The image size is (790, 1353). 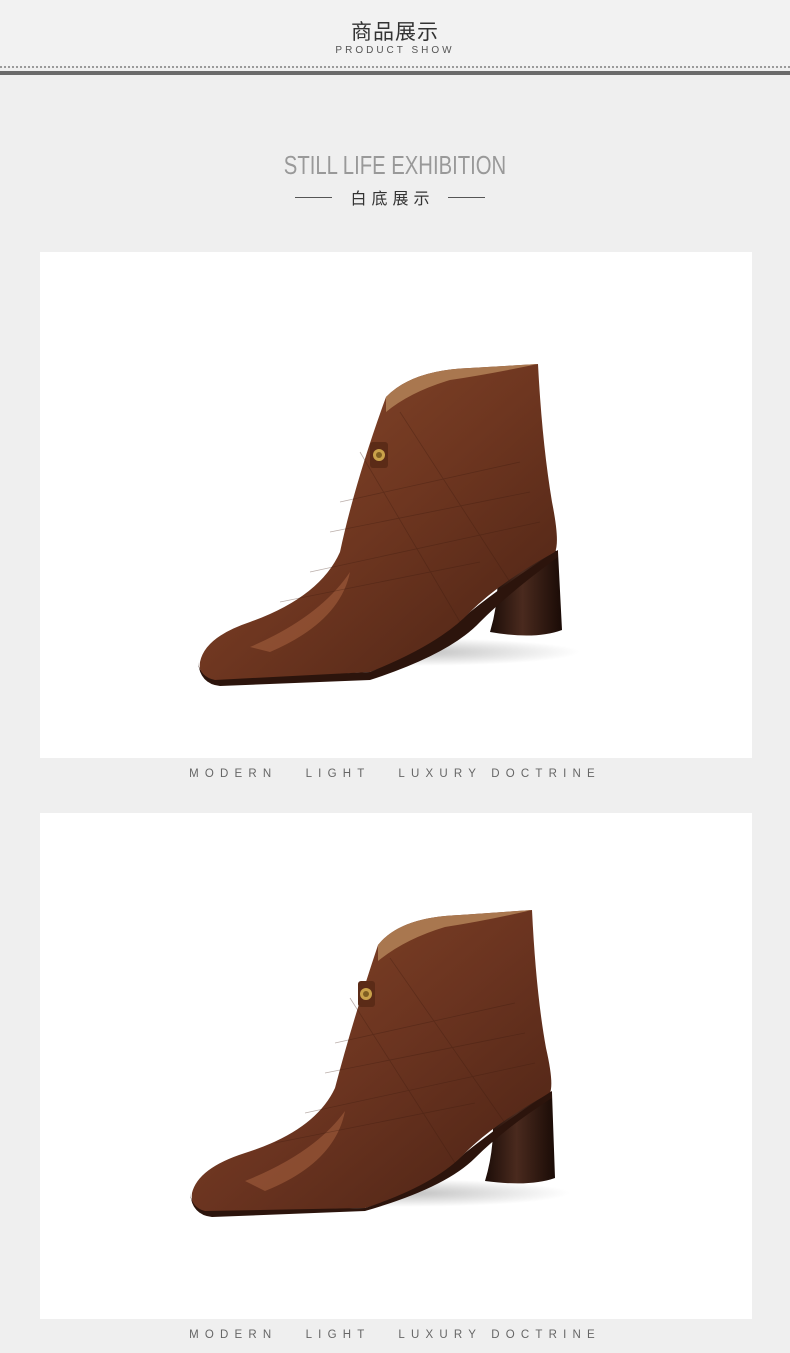 I want to click on header-divider, so click(x=395, y=73).